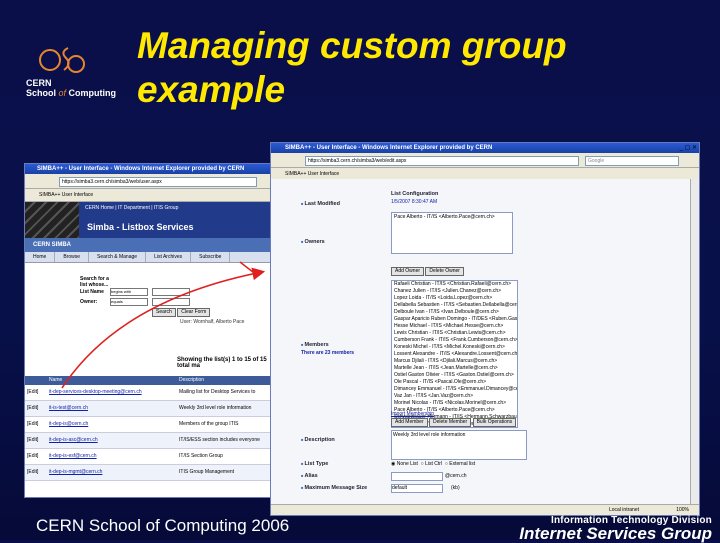 Image resolution: width=720 pixels, height=543 pixels. Describe the element at coordinates (417, 476) in the screenshot. I see `alias-input` at that location.